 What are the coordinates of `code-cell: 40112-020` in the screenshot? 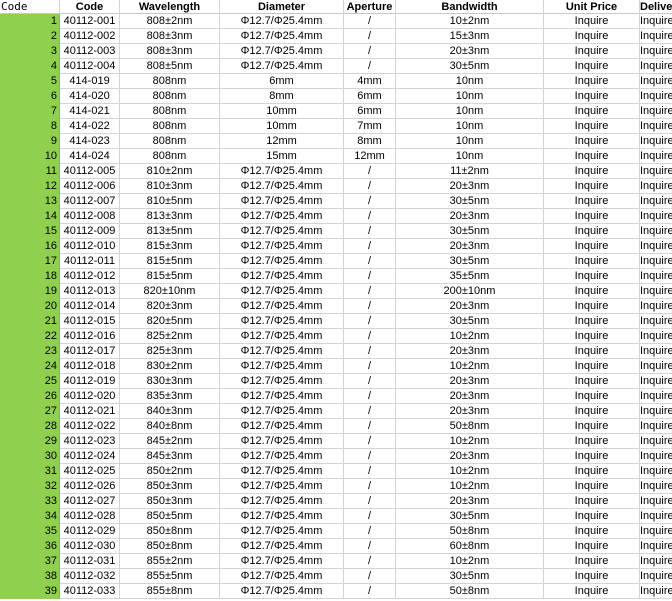 It's located at (90, 396).